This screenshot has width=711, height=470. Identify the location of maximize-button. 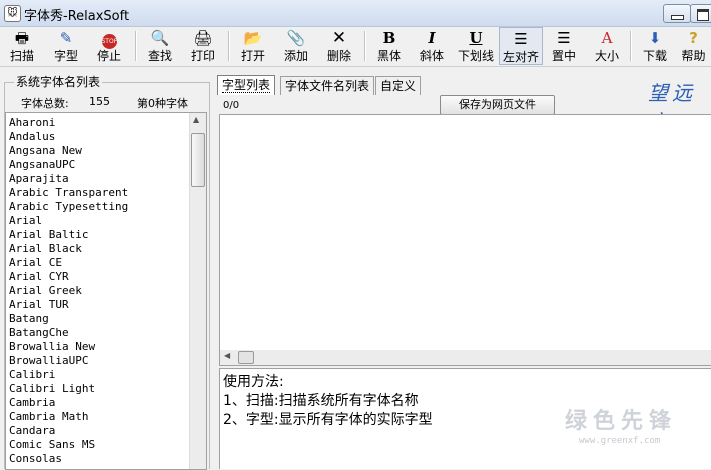
(700, 13).